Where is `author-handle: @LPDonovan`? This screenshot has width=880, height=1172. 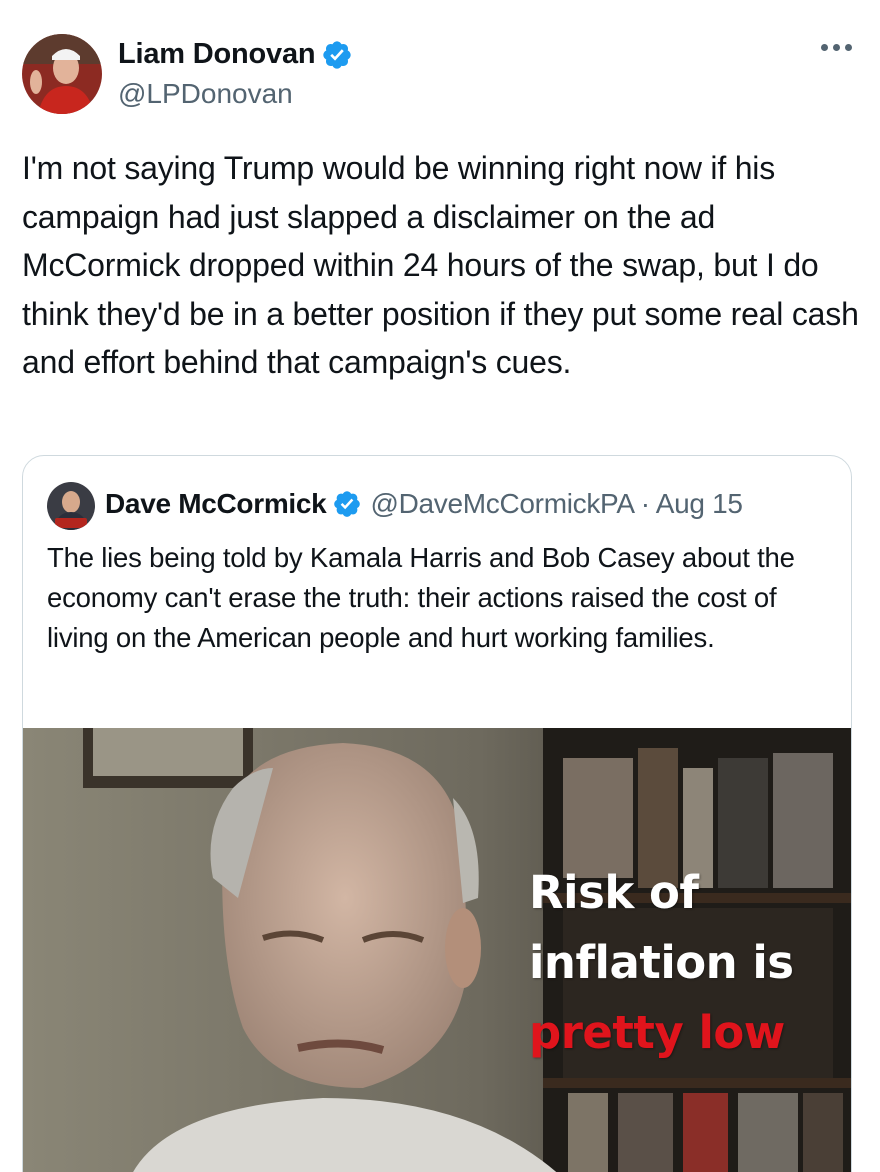 author-handle: @LPDonovan is located at coordinates (205, 94).